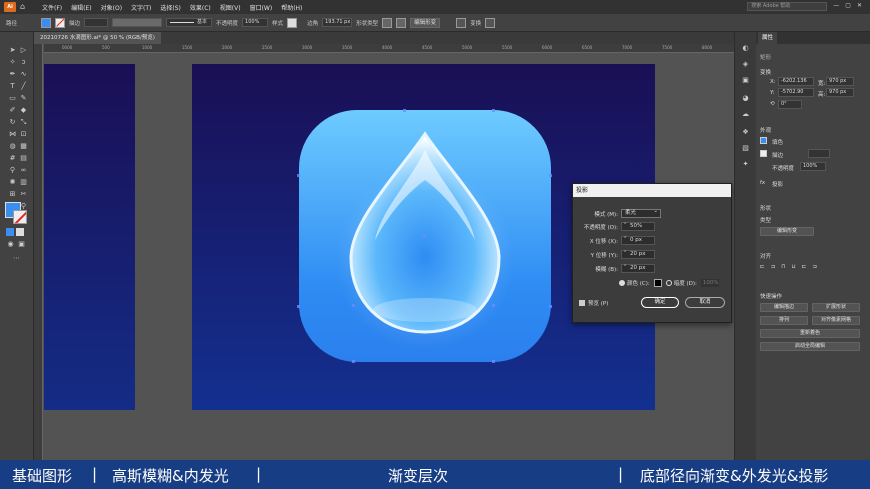 The image size is (870, 489). Describe the element at coordinates (23, 134) in the screenshot. I see `free-transform-icon: ⊡` at that location.